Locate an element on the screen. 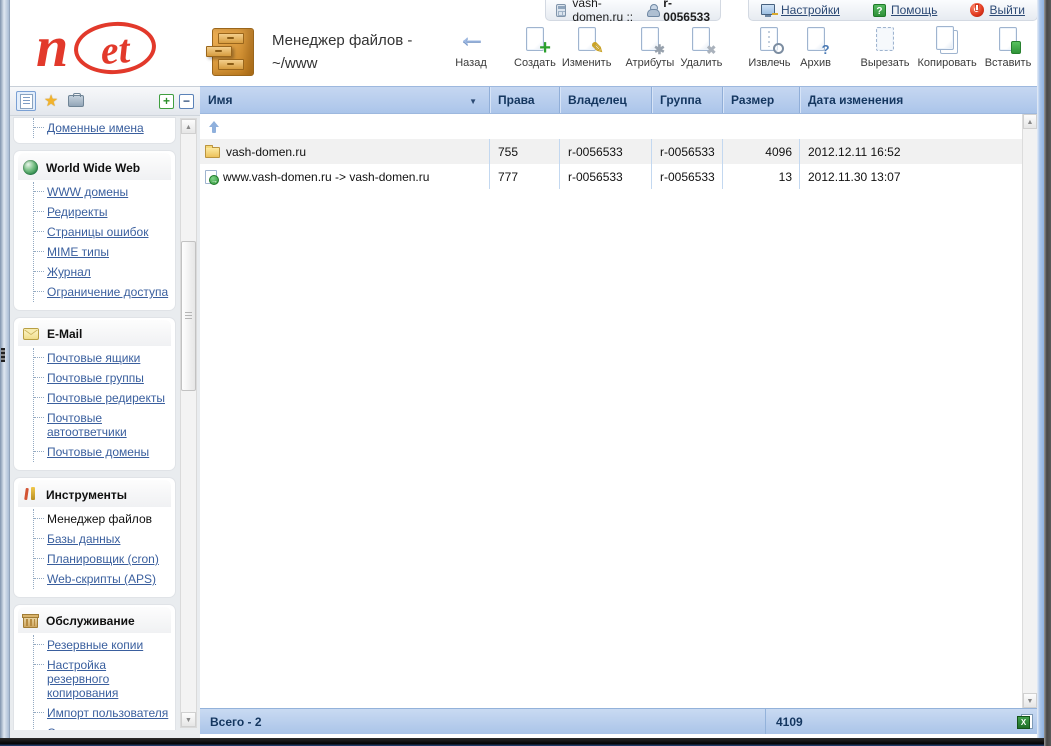 The height and width of the screenshot is (746, 1051). status-bar: Всего - 2 4109 is located at coordinates (618, 721).